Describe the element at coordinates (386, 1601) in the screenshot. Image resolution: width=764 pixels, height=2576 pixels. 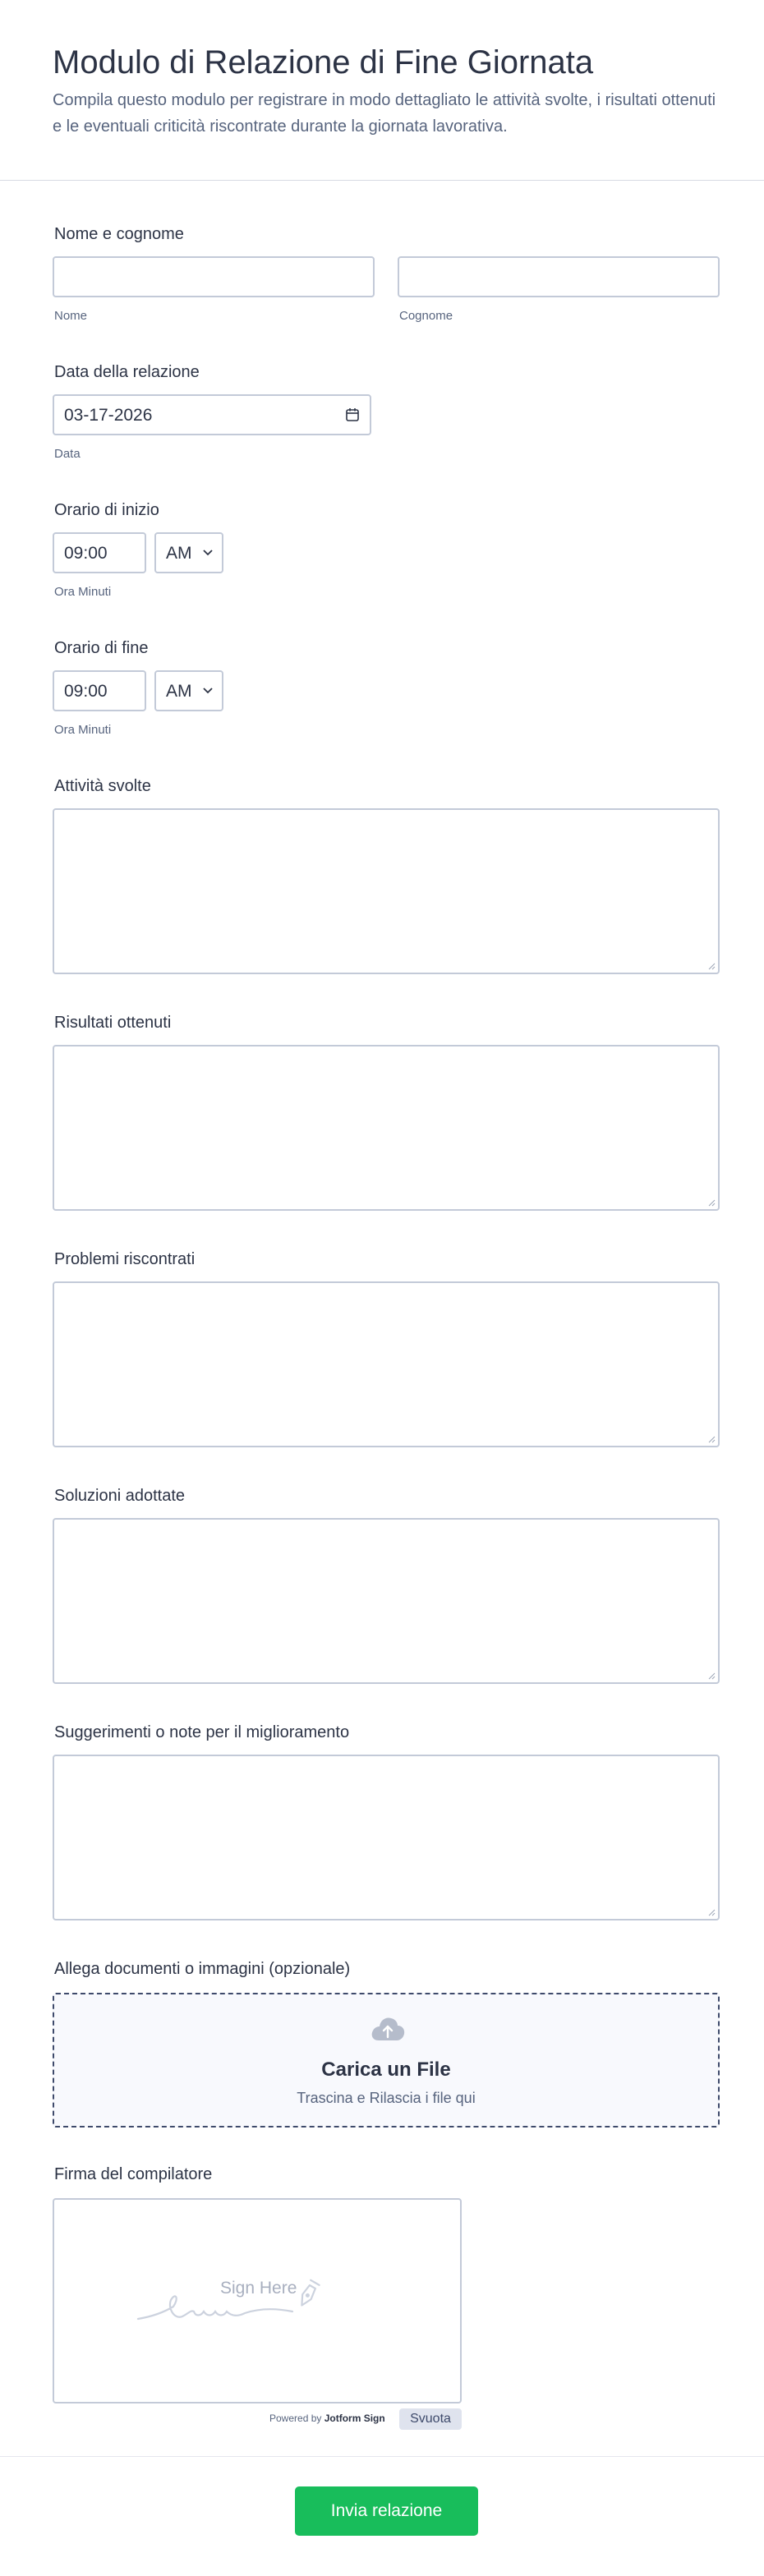
I see `solutions-textarea` at that location.